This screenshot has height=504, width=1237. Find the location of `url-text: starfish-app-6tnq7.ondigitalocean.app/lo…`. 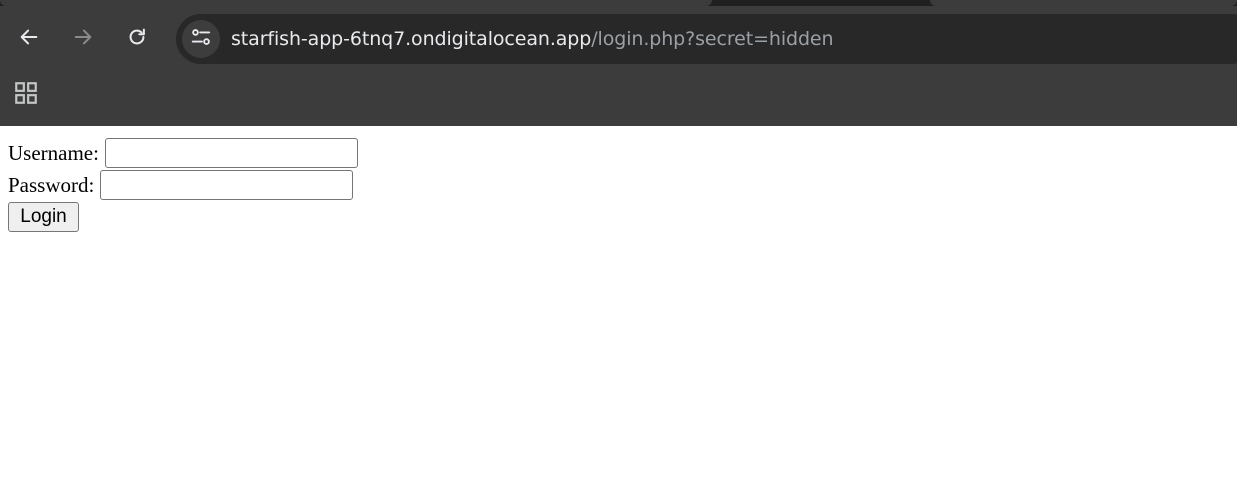

url-text: starfish-app-6tnq7.ondigitalocean.app/lo… is located at coordinates (532, 39).